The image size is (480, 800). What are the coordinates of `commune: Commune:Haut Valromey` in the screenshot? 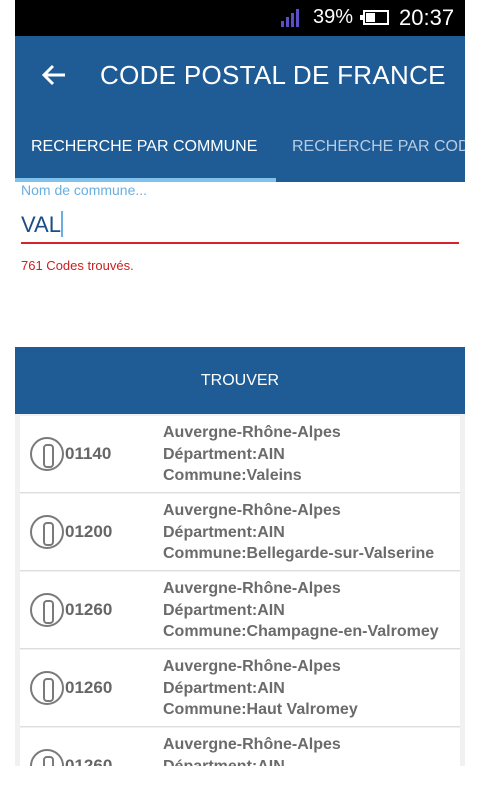 It's located at (260, 709).